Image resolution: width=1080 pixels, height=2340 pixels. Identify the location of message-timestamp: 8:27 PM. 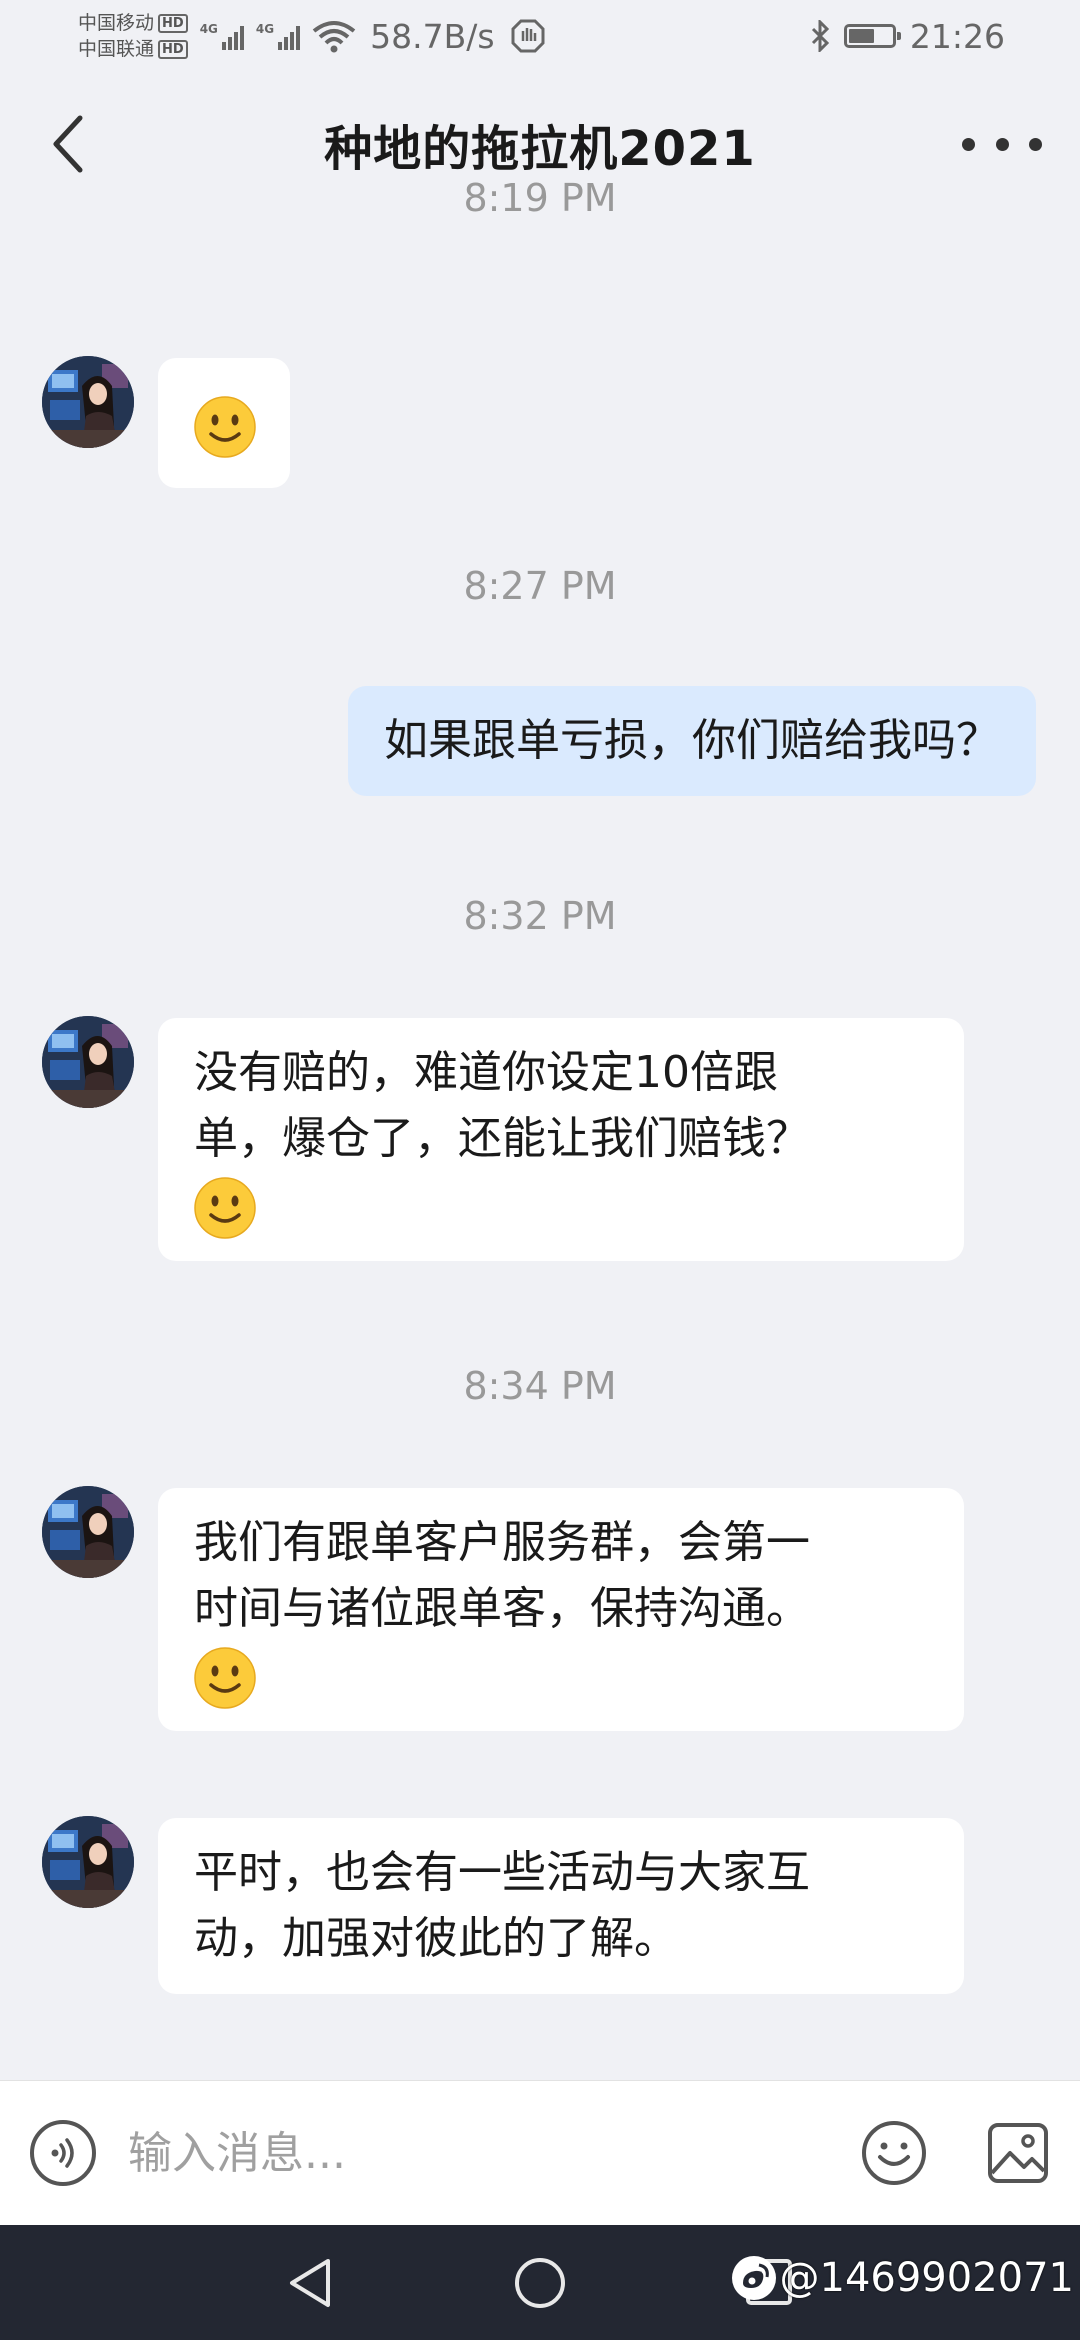
(540, 586).